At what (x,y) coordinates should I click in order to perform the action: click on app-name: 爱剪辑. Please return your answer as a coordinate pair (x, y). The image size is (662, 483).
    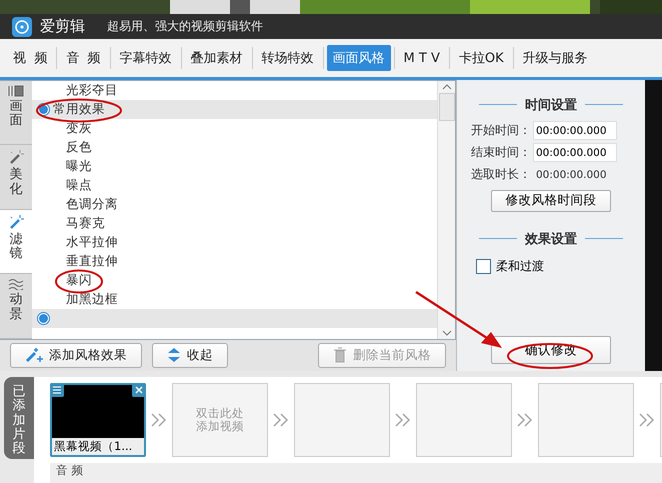
    Looking at the image, I should click on (62, 26).